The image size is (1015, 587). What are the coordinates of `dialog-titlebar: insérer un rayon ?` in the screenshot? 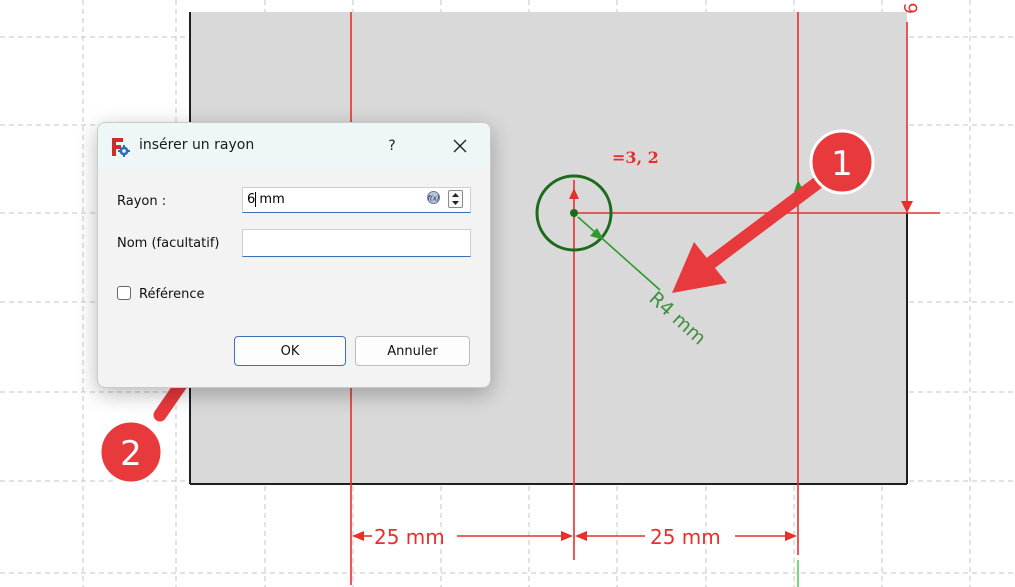 It's located at (294, 146).